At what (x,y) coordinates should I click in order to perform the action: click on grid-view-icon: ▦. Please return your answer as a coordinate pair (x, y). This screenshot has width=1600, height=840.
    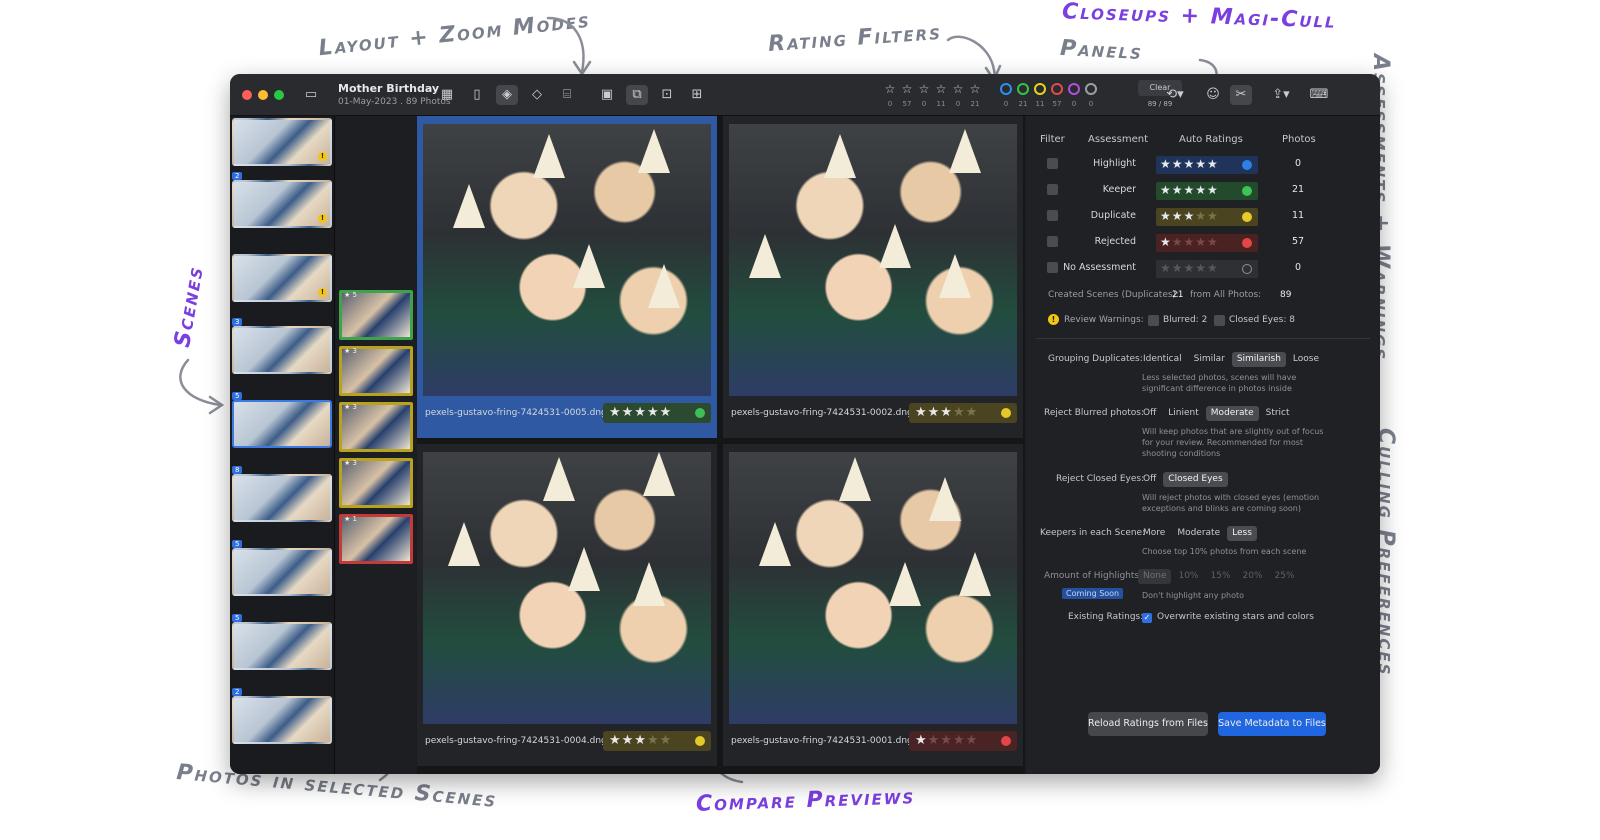
    Looking at the image, I should click on (447, 95).